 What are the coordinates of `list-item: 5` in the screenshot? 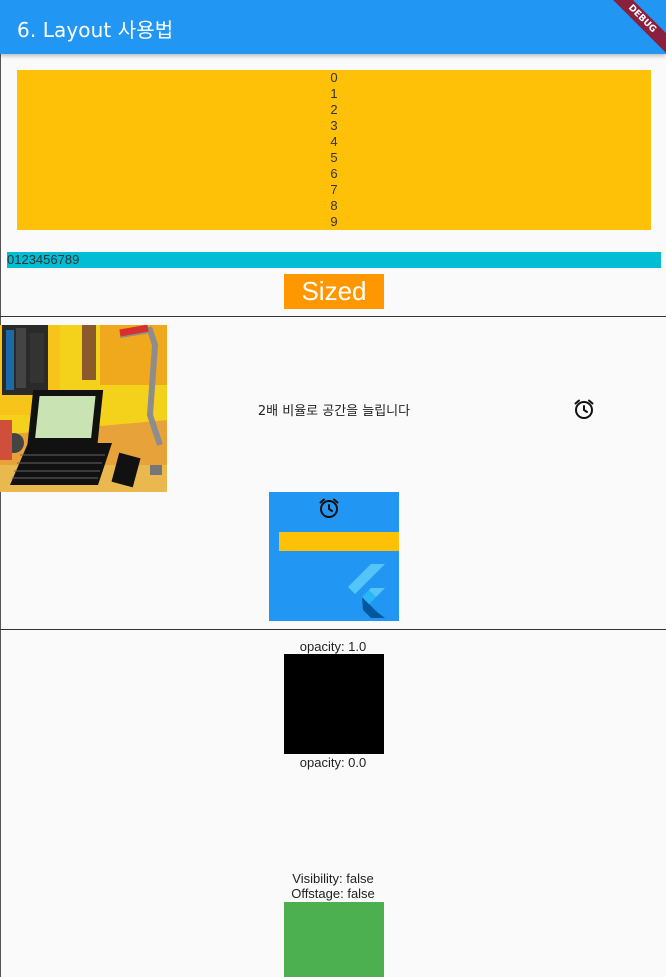 It's located at (334, 157).